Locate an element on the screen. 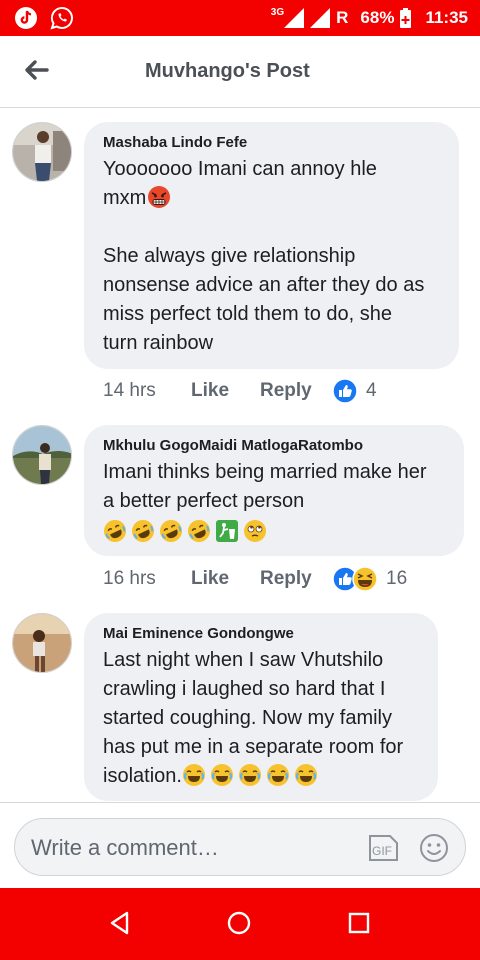  comment-line: miss perfect told them to do, she is located at coordinates (248, 314).